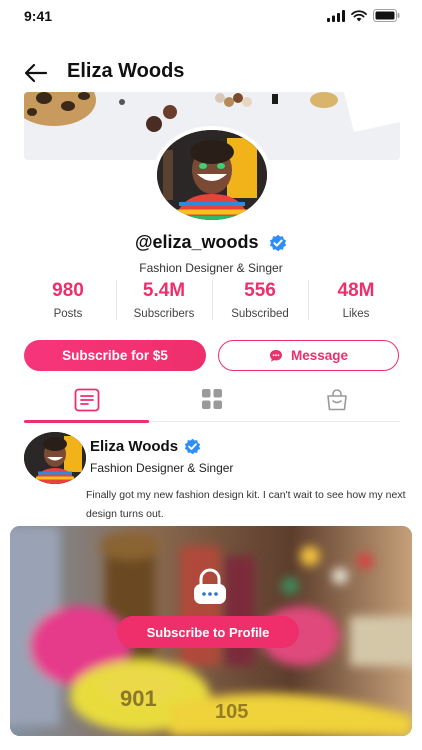  I want to click on post-avatar, so click(55, 458).